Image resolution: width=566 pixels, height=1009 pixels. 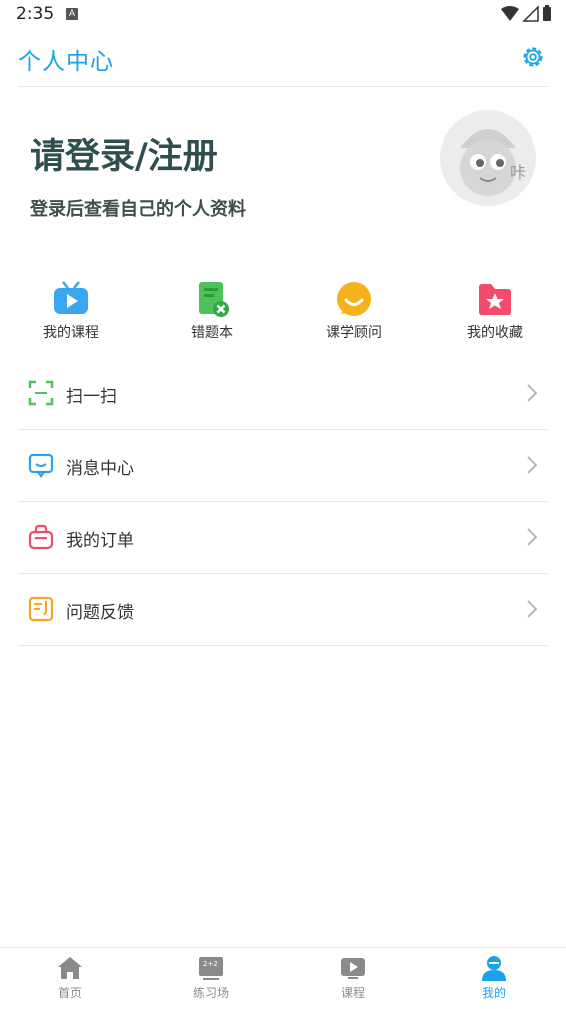 I want to click on menu-label: 问题反馈, so click(x=100, y=613).